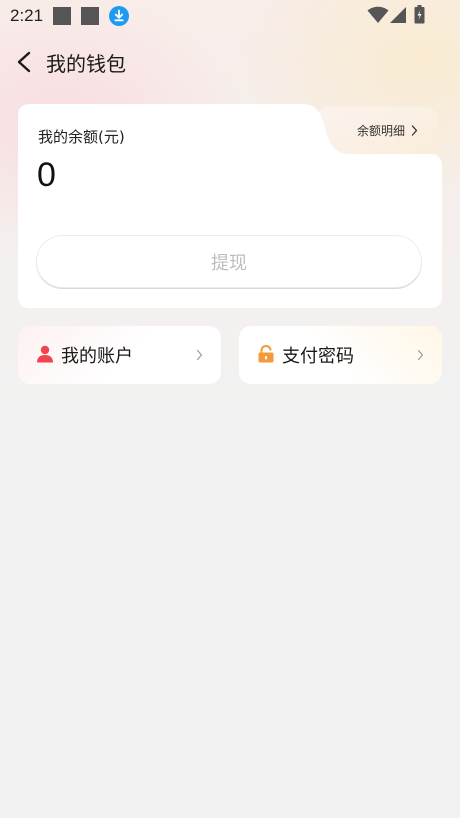 Image resolution: width=460 pixels, height=818 pixels. Describe the element at coordinates (86, 64) in the screenshot. I see `page-title: 我的钱包` at that location.